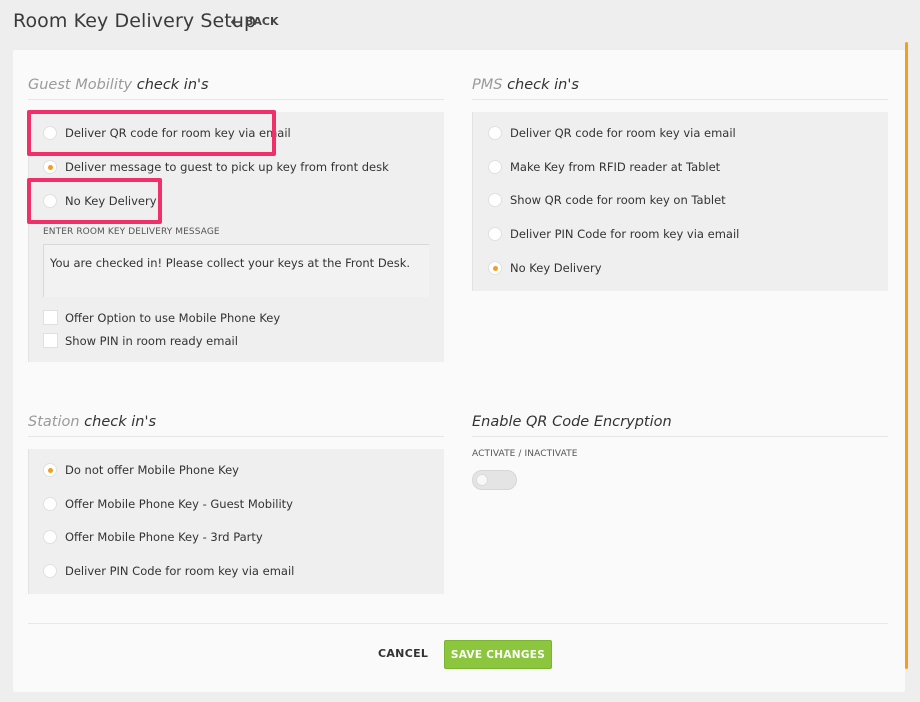 The width and height of the screenshot is (920, 702). Describe the element at coordinates (135, 21) in the screenshot. I see `page-title: Room Key Delivery Setup` at that location.